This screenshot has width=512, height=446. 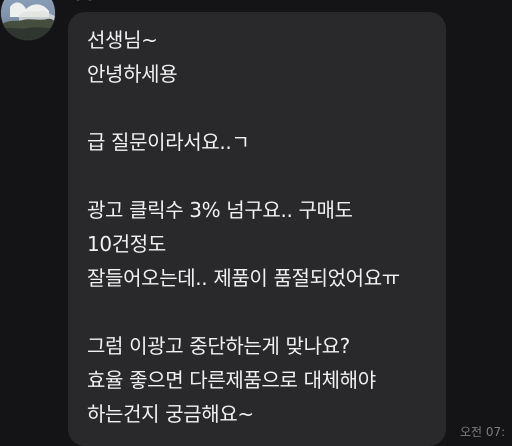 I want to click on landscape-profile-photo-icon, so click(x=28, y=20).